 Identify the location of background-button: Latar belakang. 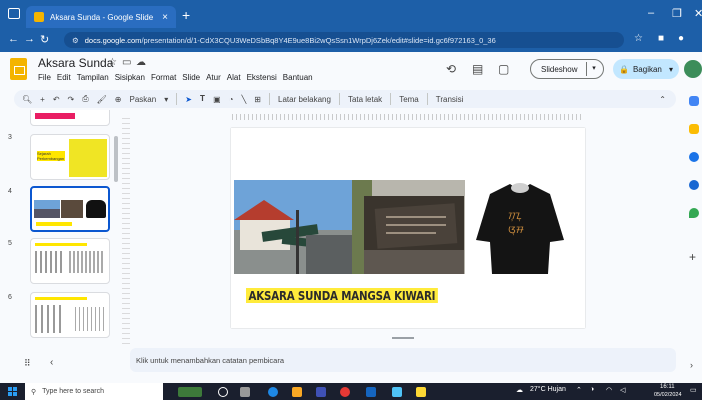
(304, 99).